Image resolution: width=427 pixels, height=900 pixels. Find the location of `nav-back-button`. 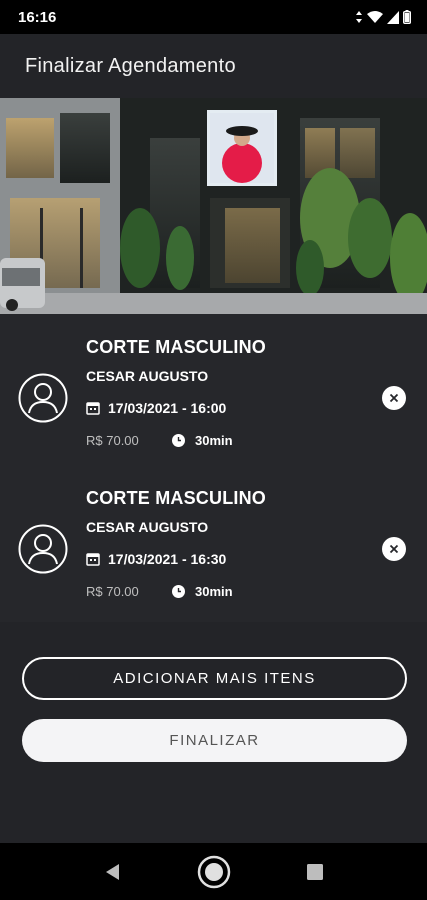

nav-back-button is located at coordinates (112, 871).